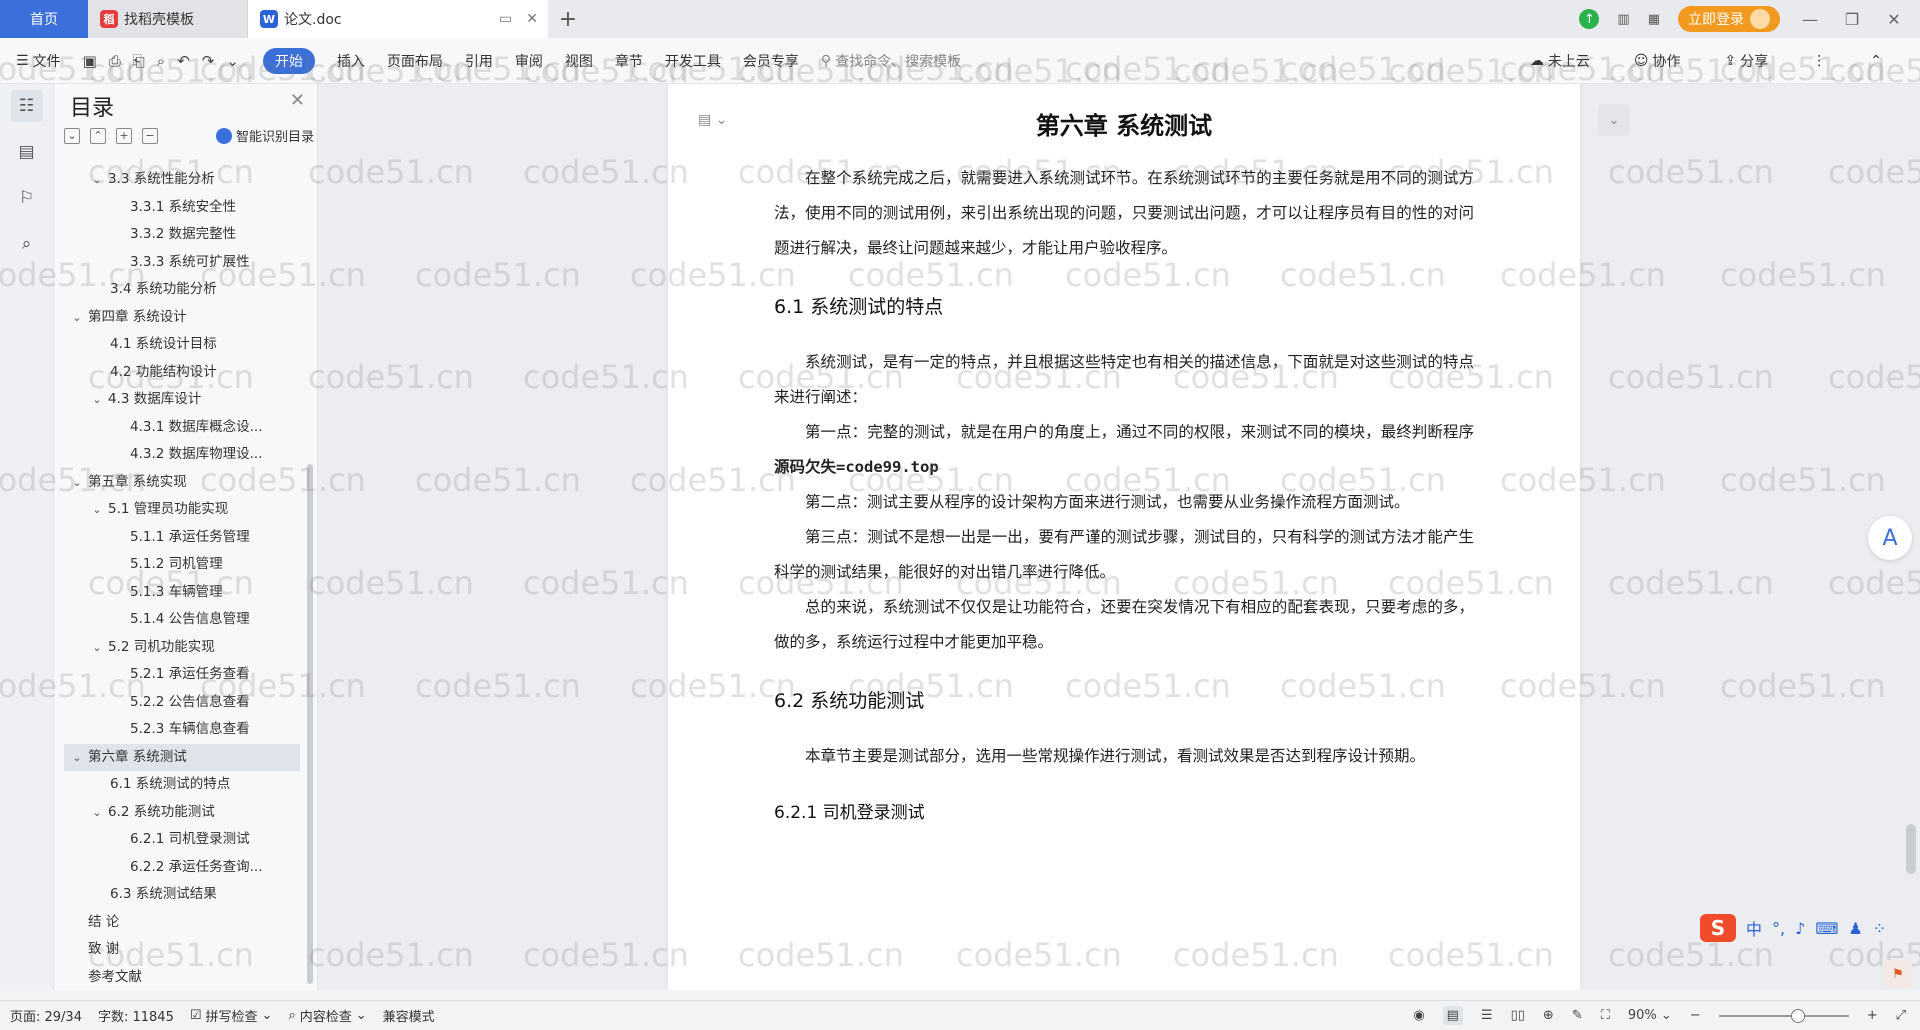 The image size is (1920, 1030). I want to click on screen-icon: ▭, so click(505, 19).